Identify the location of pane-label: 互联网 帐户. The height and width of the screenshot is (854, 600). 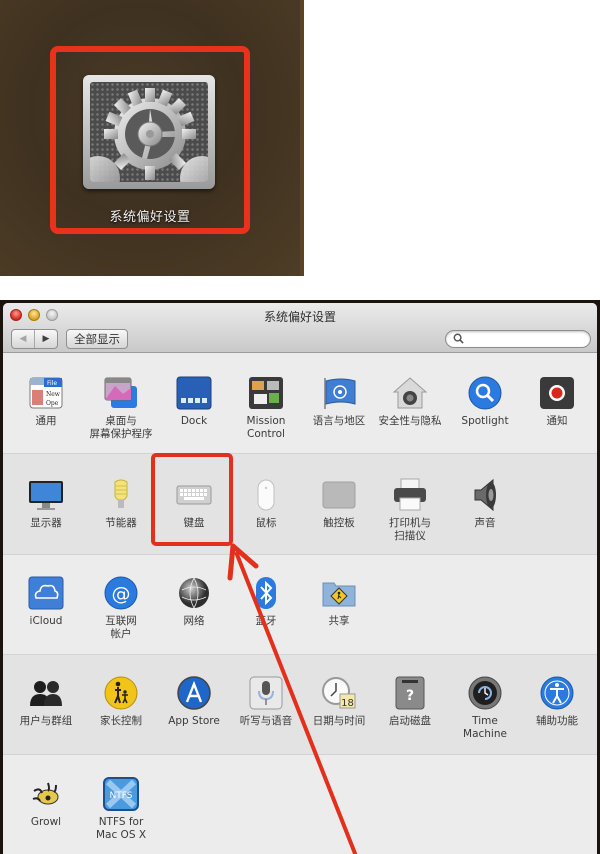
(121, 627).